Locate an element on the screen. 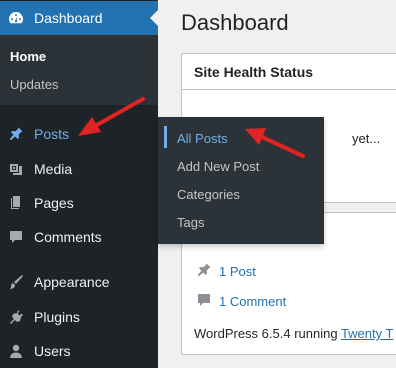  active-indicator is located at coordinates (165, 137).